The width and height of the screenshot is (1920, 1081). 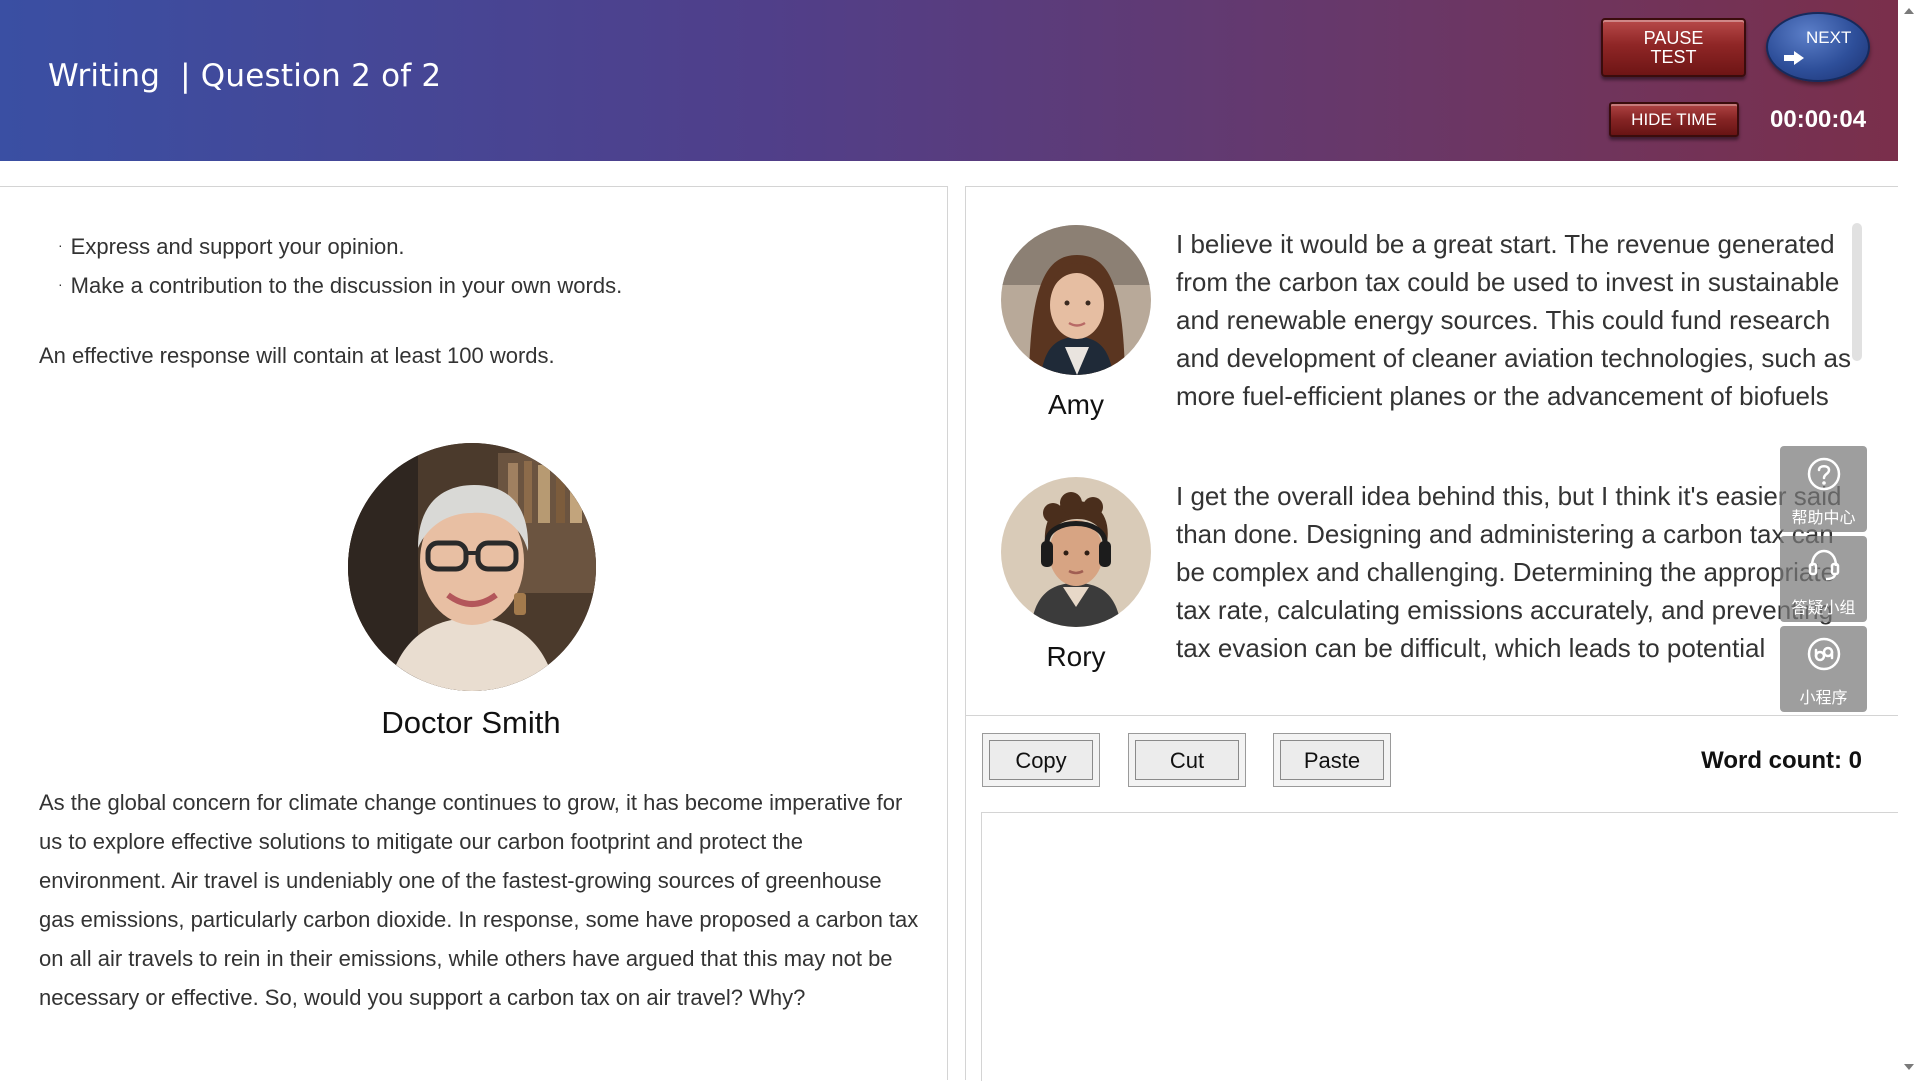 I want to click on cut-button-label: Cut, so click(x=1187, y=760).